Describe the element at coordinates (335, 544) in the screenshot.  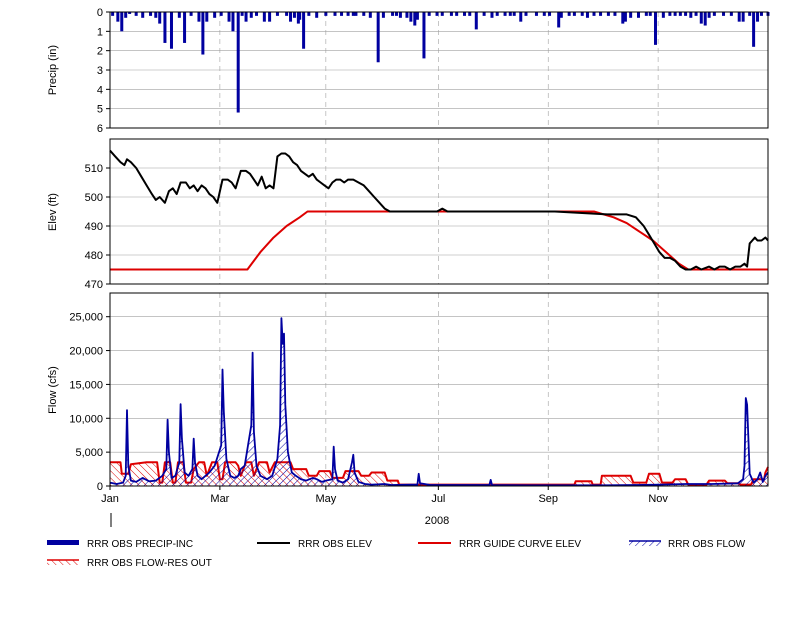
I see `legend-label-obs-elev: RRR OBS ELEV` at that location.